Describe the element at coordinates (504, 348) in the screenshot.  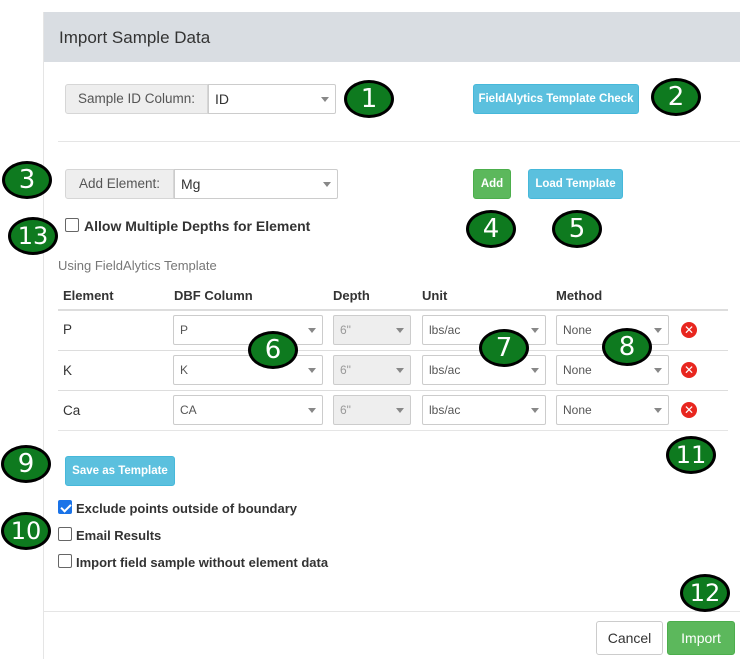
I see `callout-badge: 7` at that location.